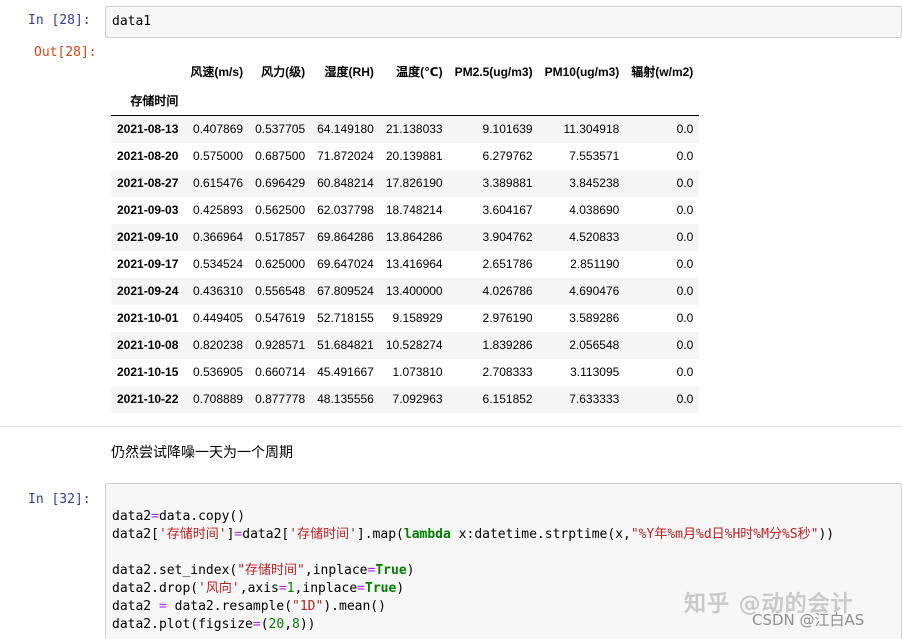 The height and width of the screenshot is (639, 902). Describe the element at coordinates (473, 625) in the screenshot. I see `code-line: data2.plot(figsize=(20,8))` at that location.